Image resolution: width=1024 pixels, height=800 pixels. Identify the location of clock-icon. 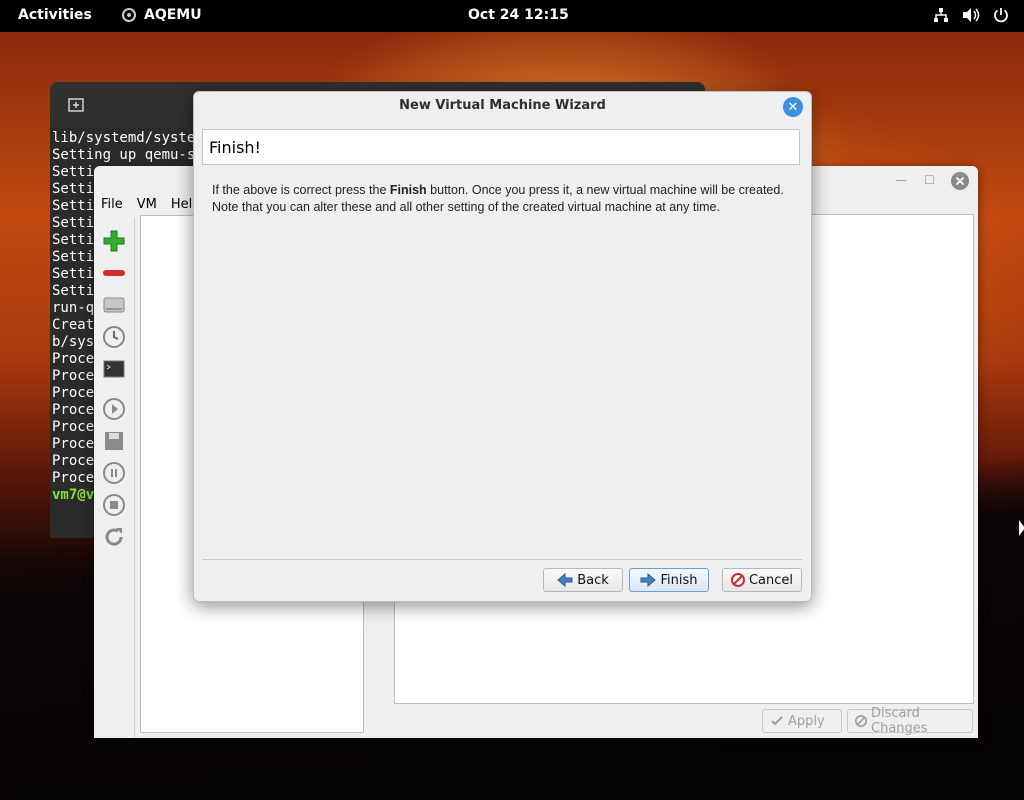
(114, 337).